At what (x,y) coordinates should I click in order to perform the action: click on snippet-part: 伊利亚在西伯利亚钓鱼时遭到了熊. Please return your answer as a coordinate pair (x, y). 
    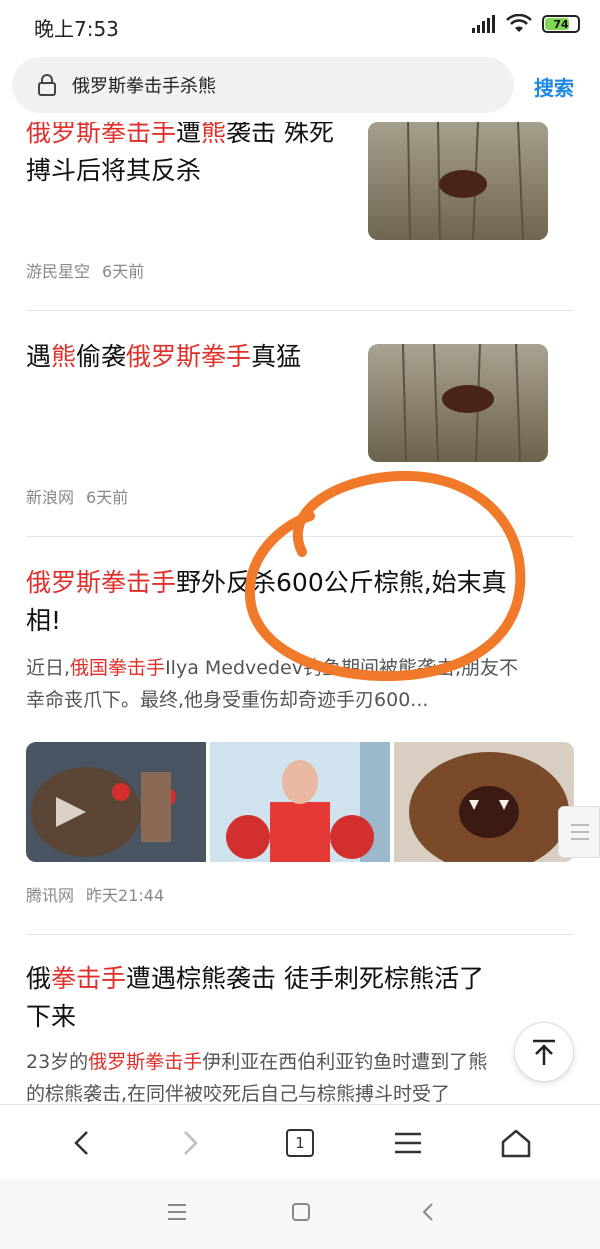
    Looking at the image, I should click on (345, 1062).